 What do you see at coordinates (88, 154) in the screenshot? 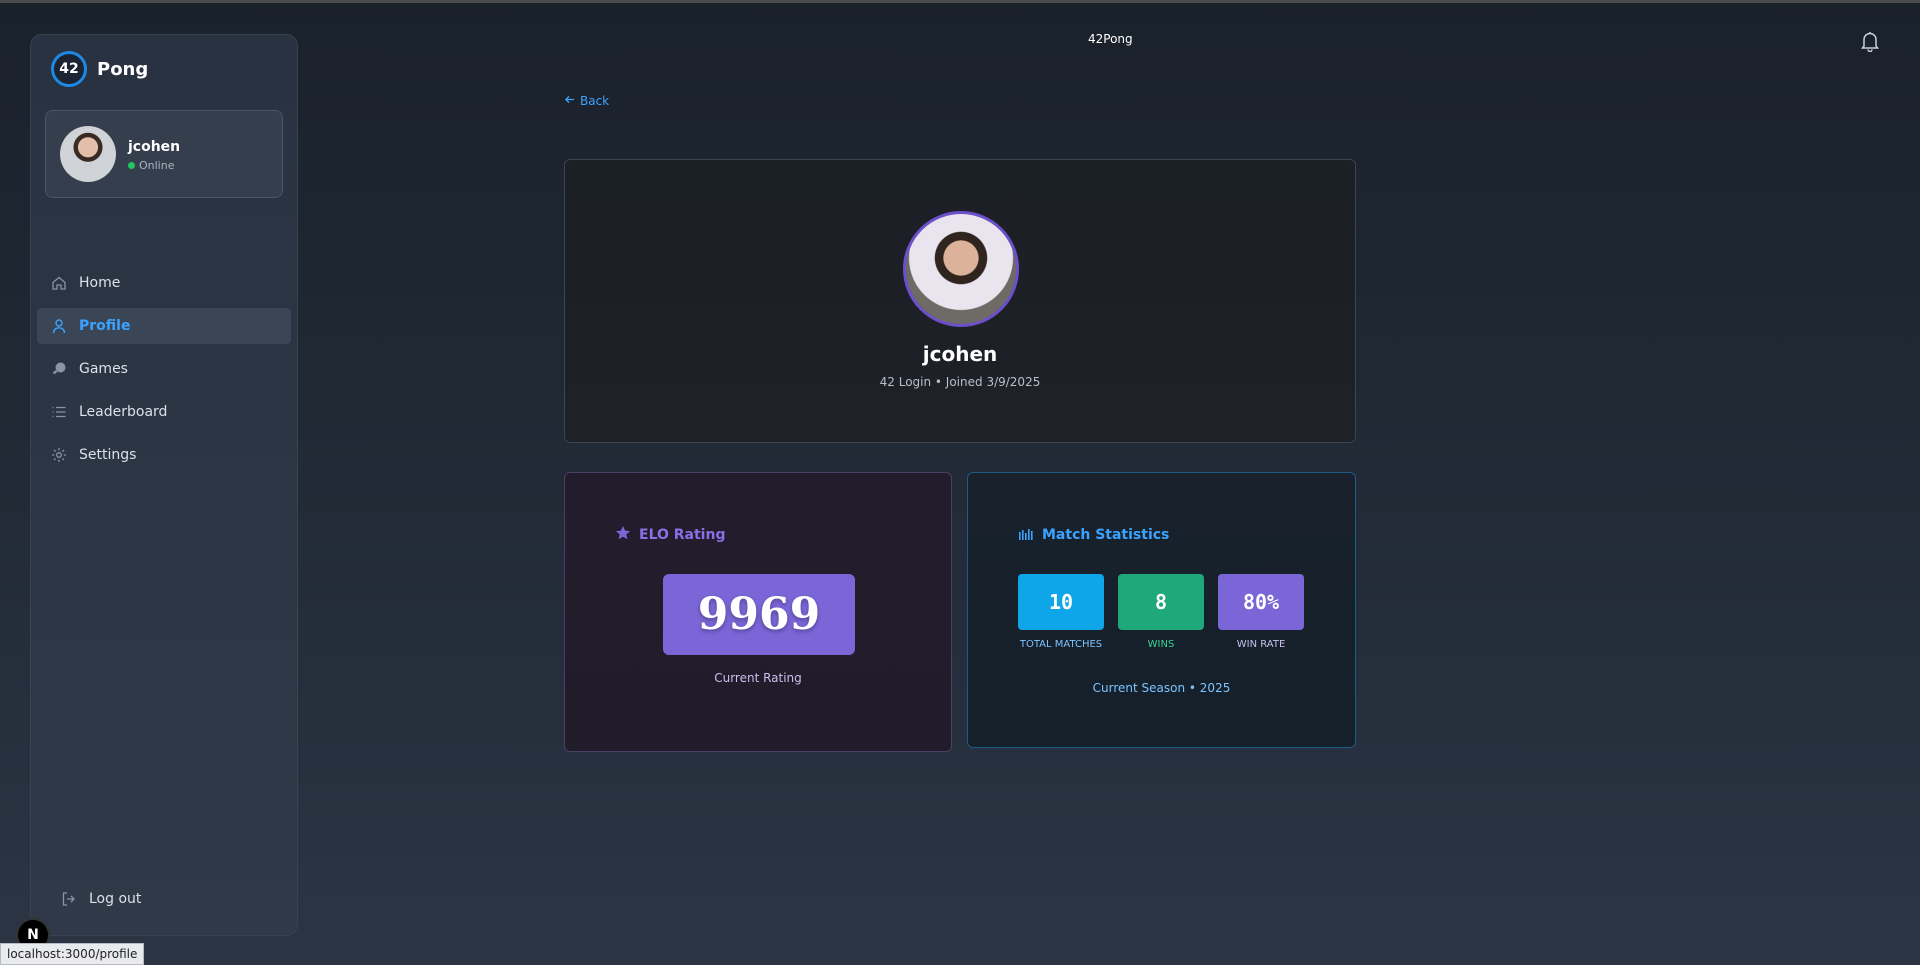
I see `avatar` at bounding box center [88, 154].